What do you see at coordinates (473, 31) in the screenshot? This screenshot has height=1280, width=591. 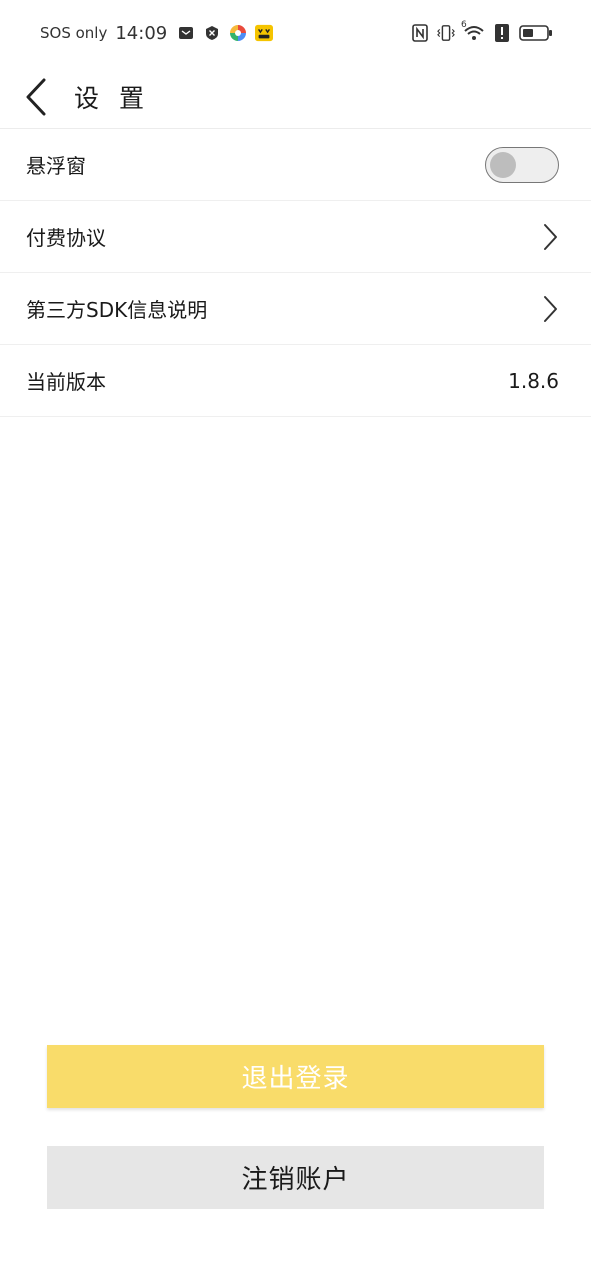 I see `wifi-icon: 6` at bounding box center [473, 31].